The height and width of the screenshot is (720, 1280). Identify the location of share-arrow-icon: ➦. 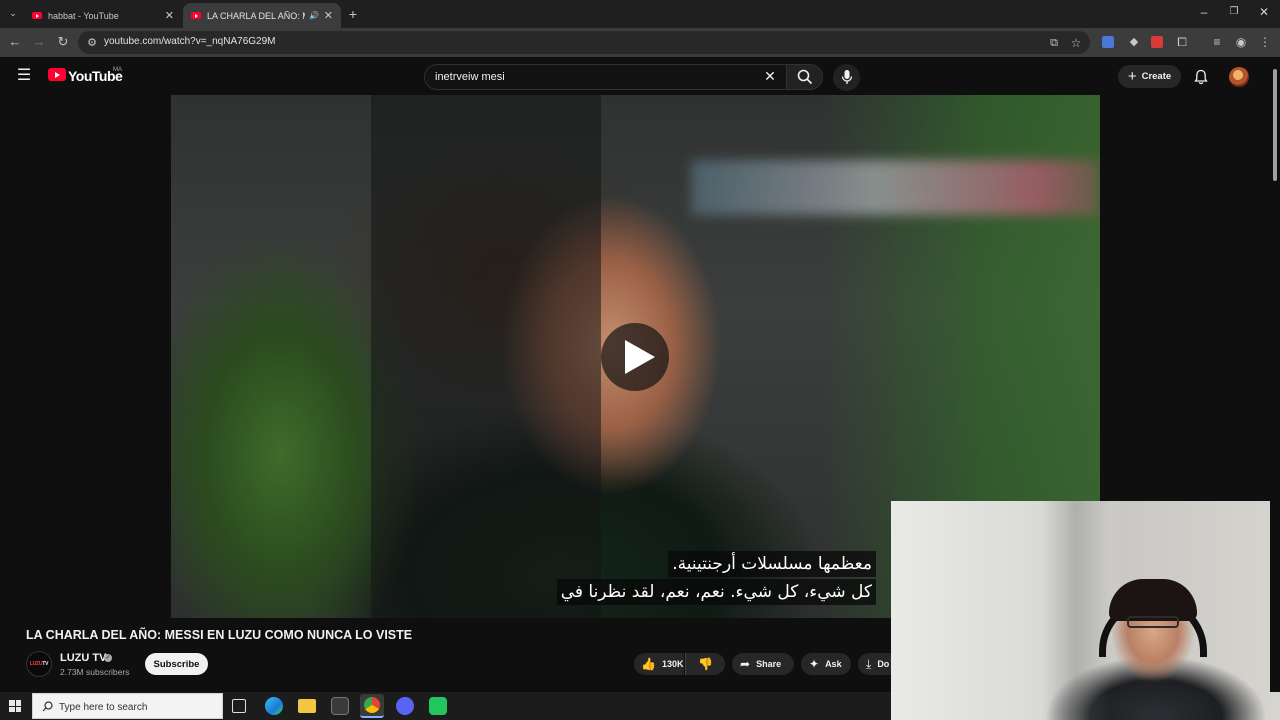
(745, 664).